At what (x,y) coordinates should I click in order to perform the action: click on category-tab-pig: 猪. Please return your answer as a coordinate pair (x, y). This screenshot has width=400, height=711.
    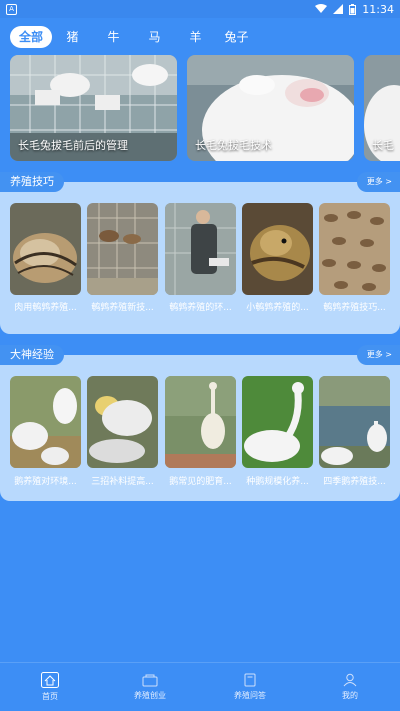
    Looking at the image, I should click on (72, 37).